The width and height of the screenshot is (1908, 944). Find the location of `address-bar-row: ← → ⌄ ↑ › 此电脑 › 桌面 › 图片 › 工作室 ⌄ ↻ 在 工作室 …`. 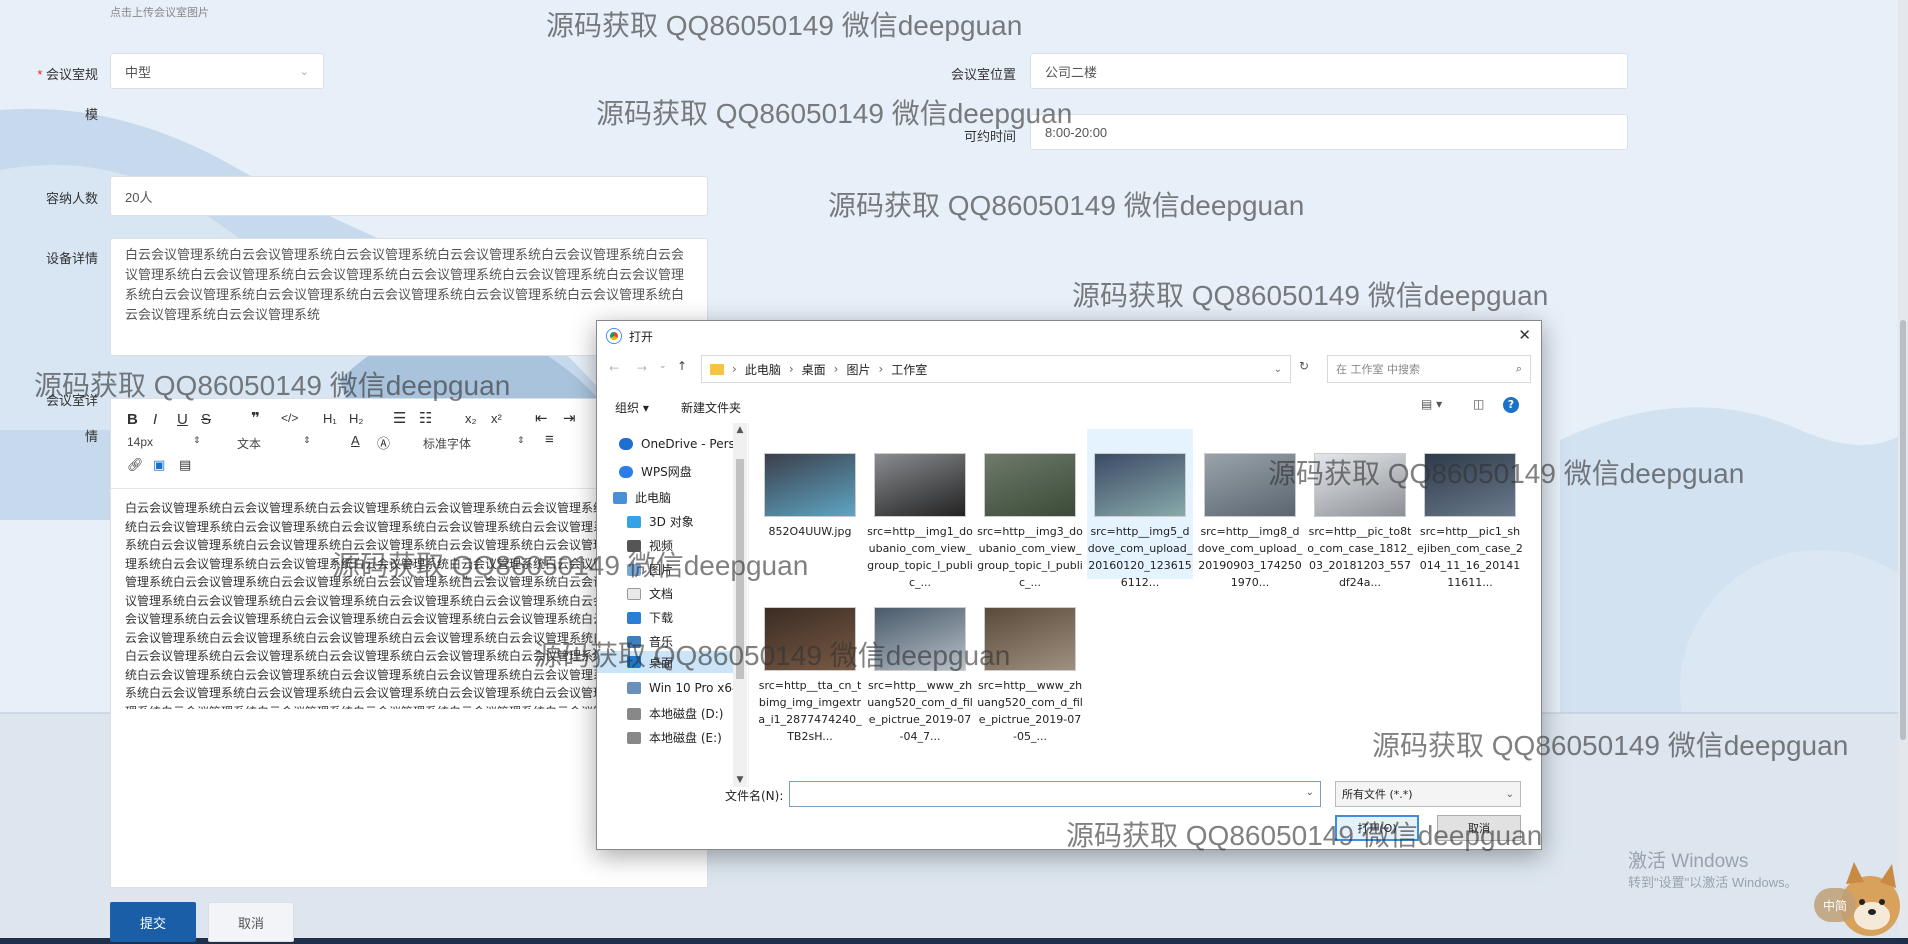

address-bar-row: ← → ⌄ ↑ › 此电脑 › 桌面 › 图片 › 工作室 ⌄ ↻ 在 工作室 … is located at coordinates (1069, 370).